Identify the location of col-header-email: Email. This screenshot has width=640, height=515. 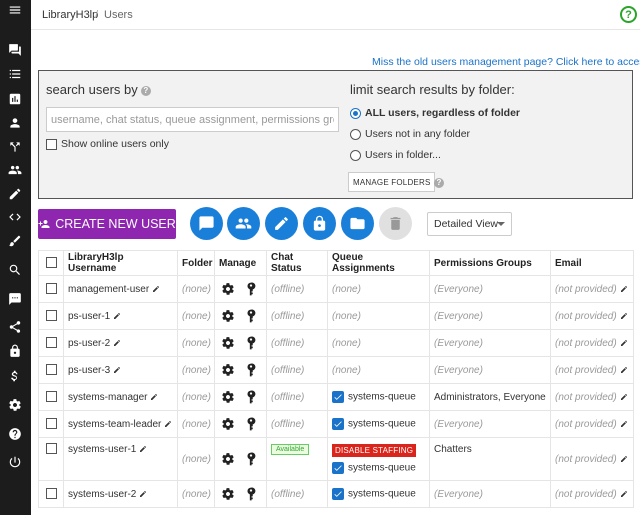
(592, 263).